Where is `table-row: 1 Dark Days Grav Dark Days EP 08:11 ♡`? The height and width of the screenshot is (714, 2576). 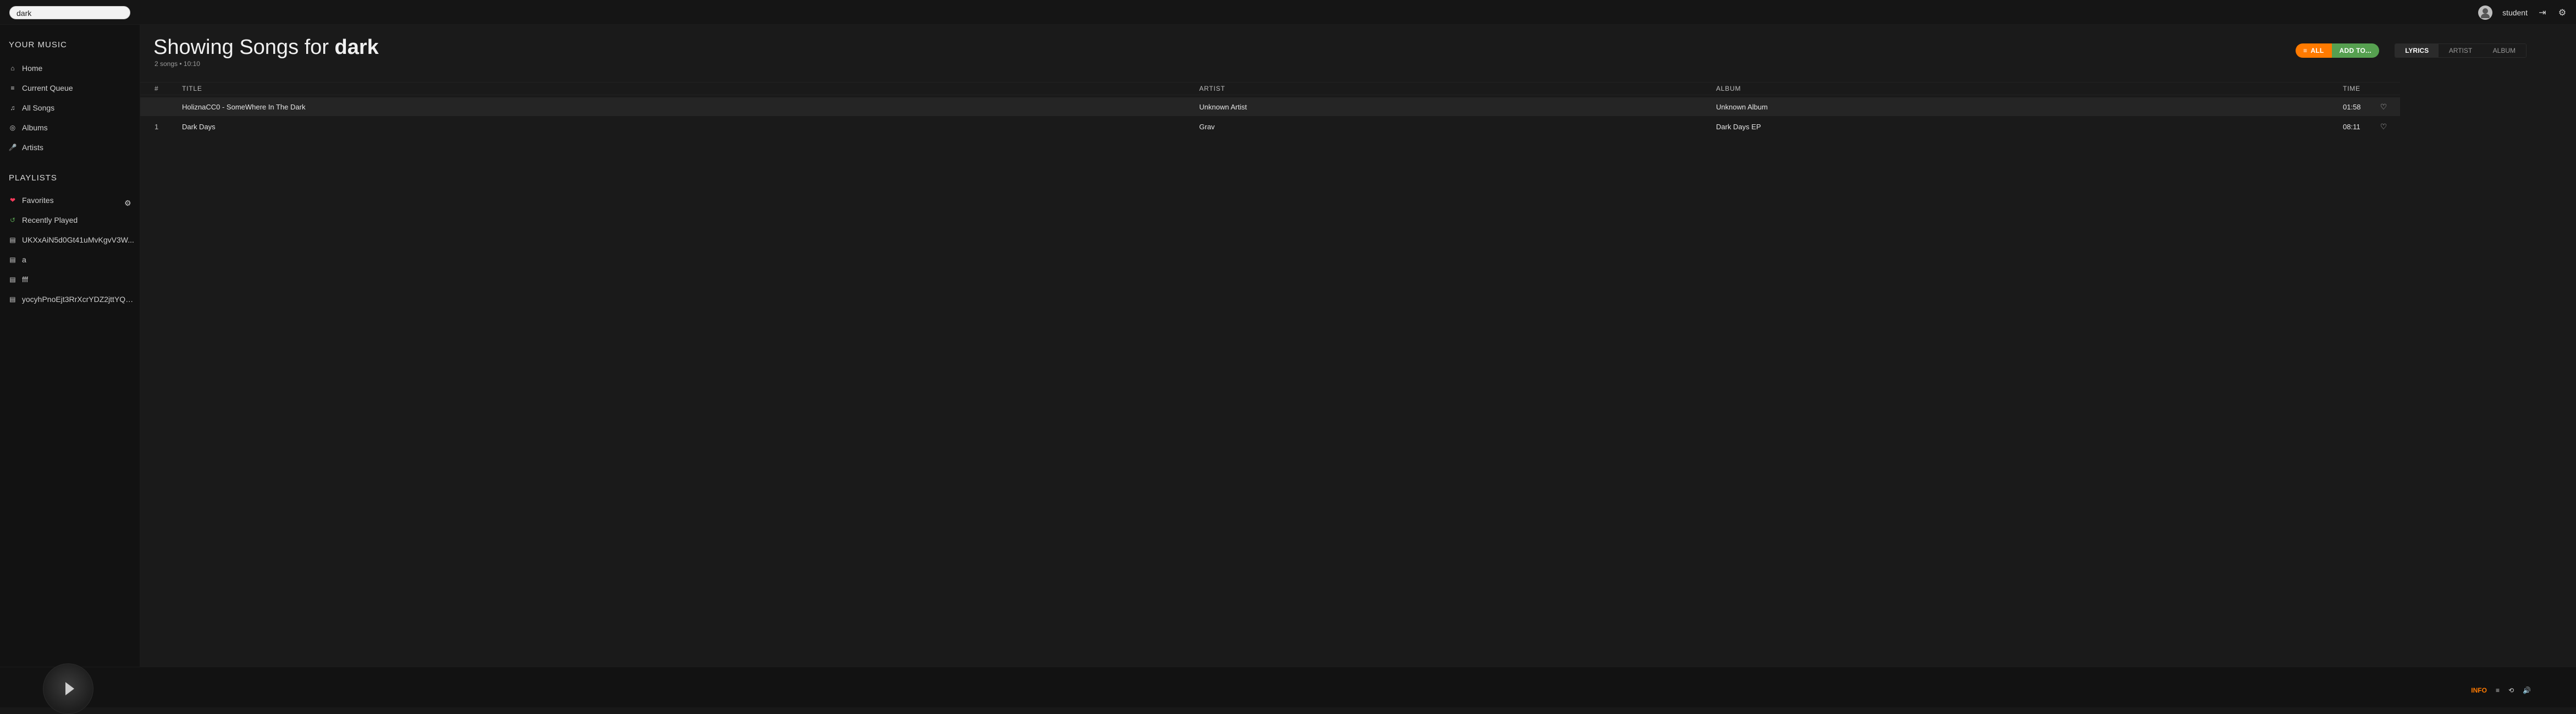 table-row: 1 Dark Days Grav Dark Days EP 08:11 ♡ is located at coordinates (1270, 126).